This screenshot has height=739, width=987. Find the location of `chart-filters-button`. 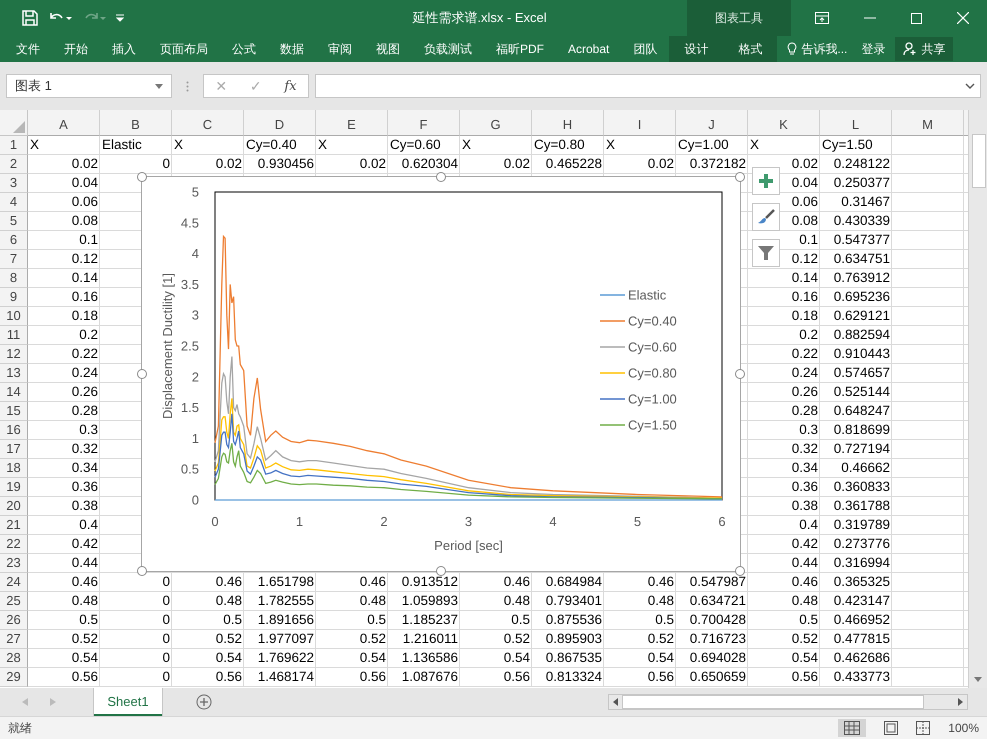

chart-filters-button is located at coordinates (766, 253).